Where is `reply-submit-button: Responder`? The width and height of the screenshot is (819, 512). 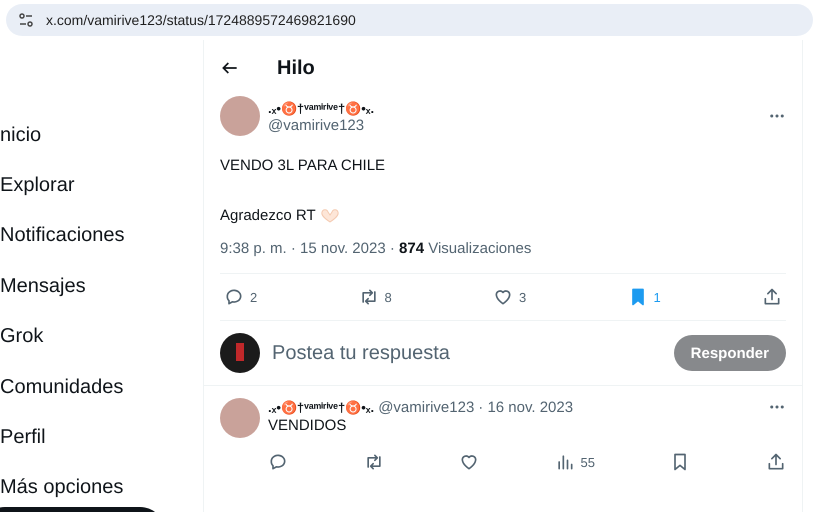 reply-submit-button: Responder is located at coordinates (730, 353).